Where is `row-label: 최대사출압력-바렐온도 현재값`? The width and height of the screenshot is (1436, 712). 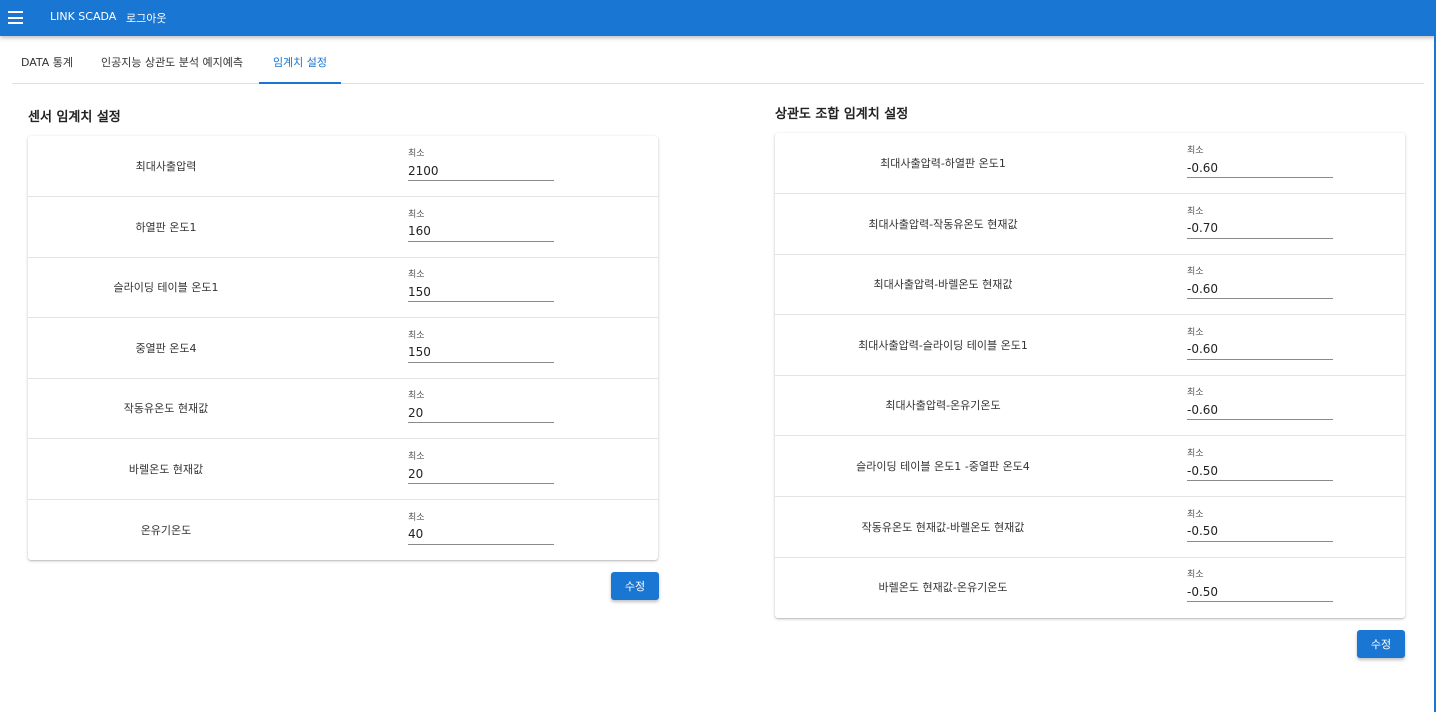 row-label: 최대사출압력-바렐온도 현재값 is located at coordinates (943, 285).